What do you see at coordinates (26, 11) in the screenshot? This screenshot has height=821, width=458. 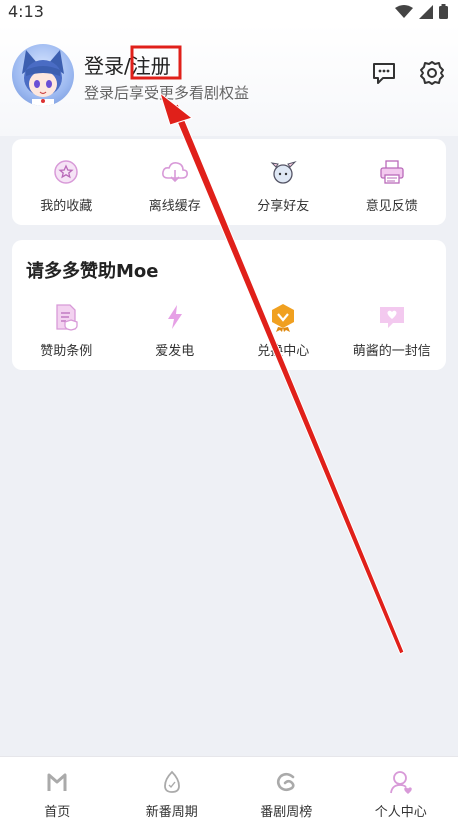 I see `status-time: 4:13` at bounding box center [26, 11].